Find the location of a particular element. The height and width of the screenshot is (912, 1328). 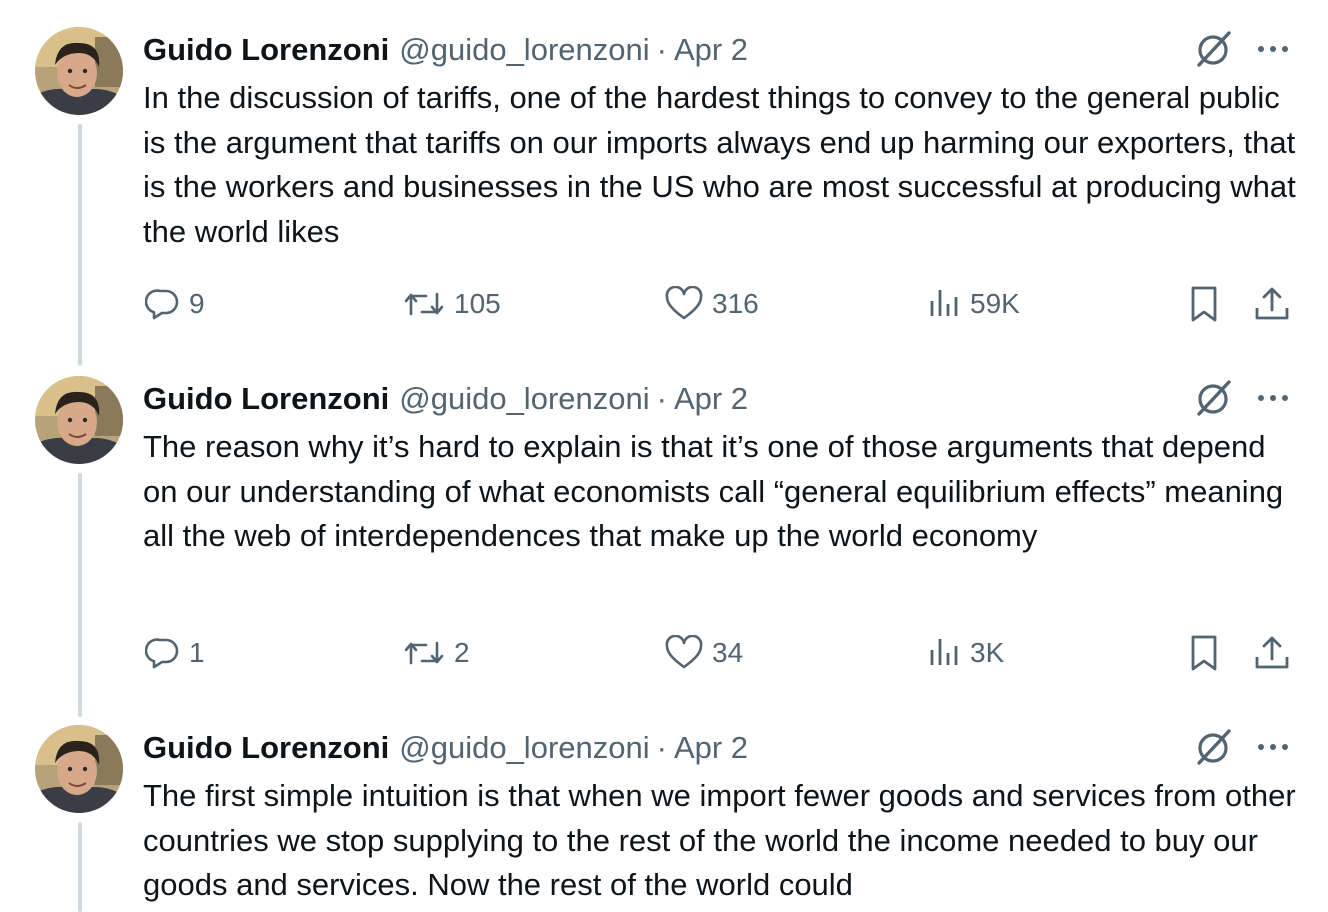

like-button: 316 is located at coordinates (711, 304).